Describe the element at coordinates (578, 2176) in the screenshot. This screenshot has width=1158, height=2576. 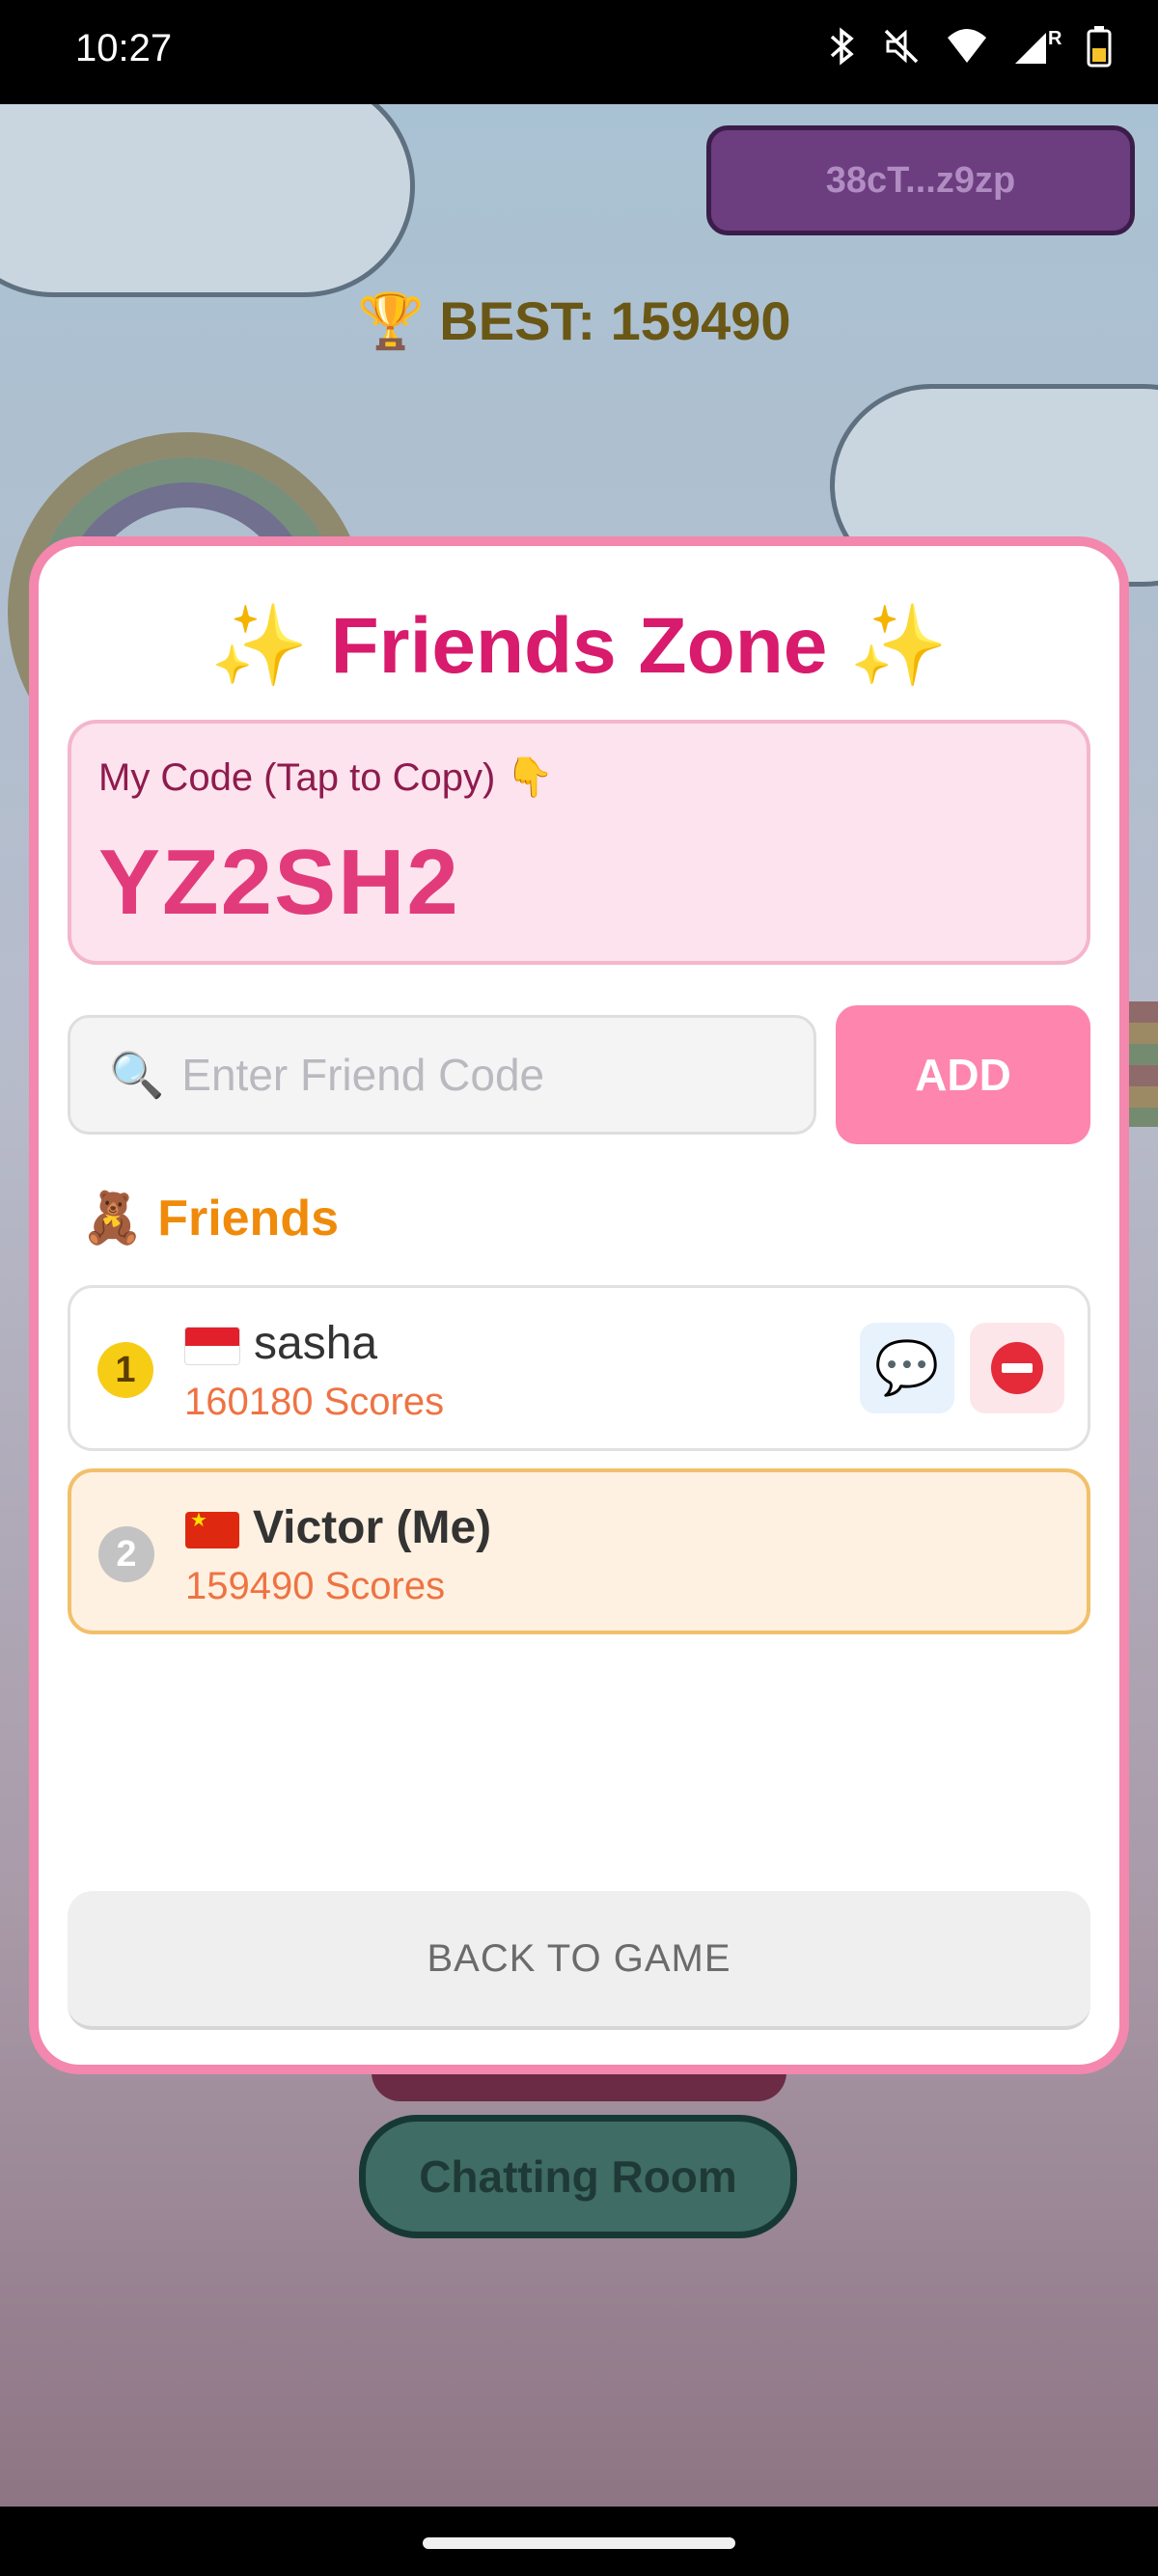
I see `chatting-room-button: Chatting Room` at that location.